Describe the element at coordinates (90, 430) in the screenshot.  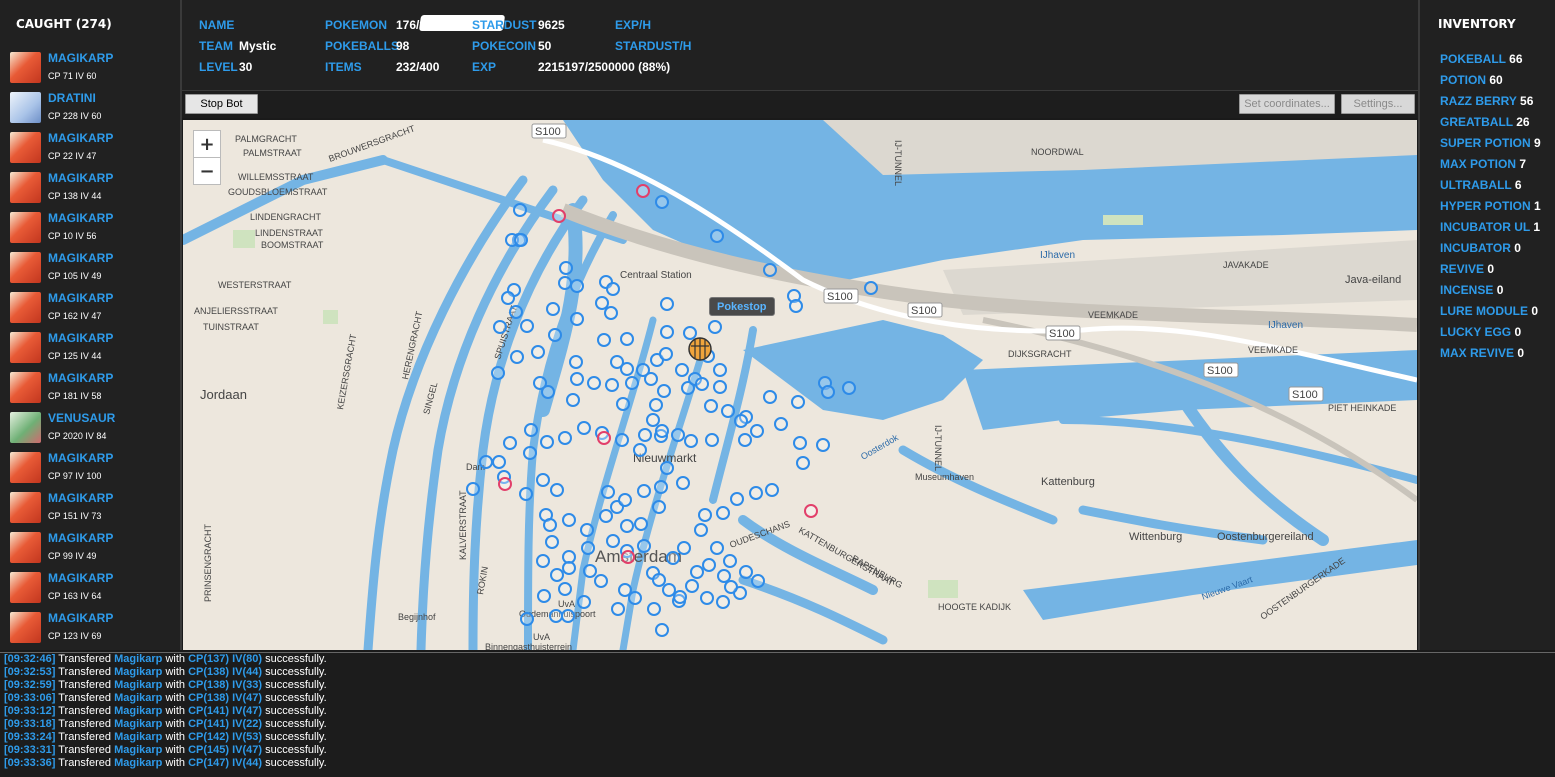
I see `caught-item: VENUSAUR CP 2020 IV 84` at that location.